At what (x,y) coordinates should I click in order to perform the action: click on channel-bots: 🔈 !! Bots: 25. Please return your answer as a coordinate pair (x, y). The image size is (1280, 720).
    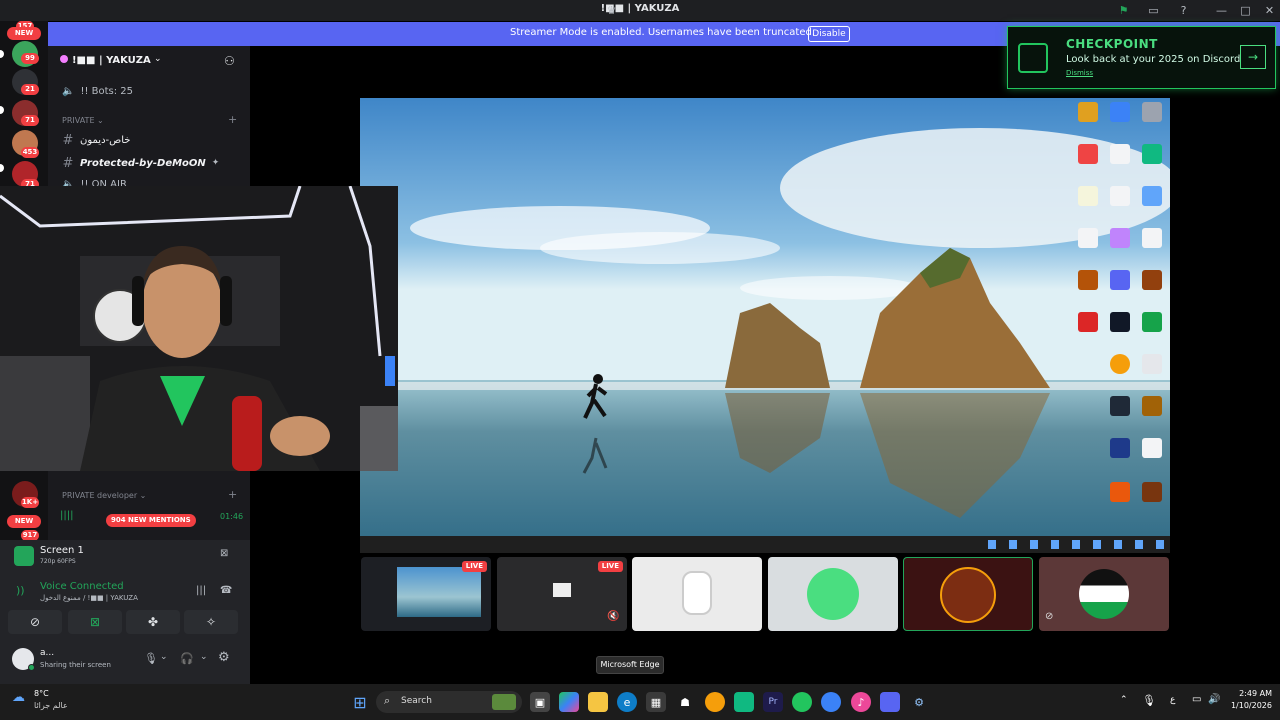
    Looking at the image, I should click on (97, 91).